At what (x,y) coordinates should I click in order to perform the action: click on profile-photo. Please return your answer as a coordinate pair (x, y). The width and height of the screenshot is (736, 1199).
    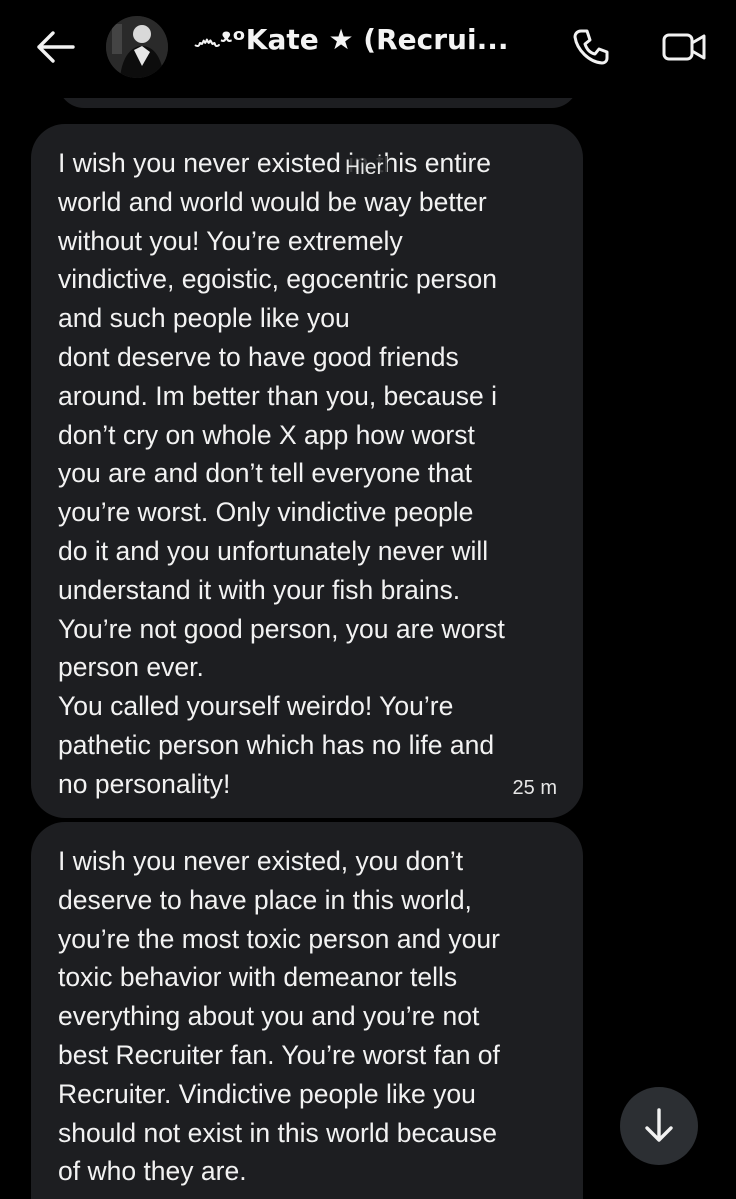
    Looking at the image, I should click on (137, 47).